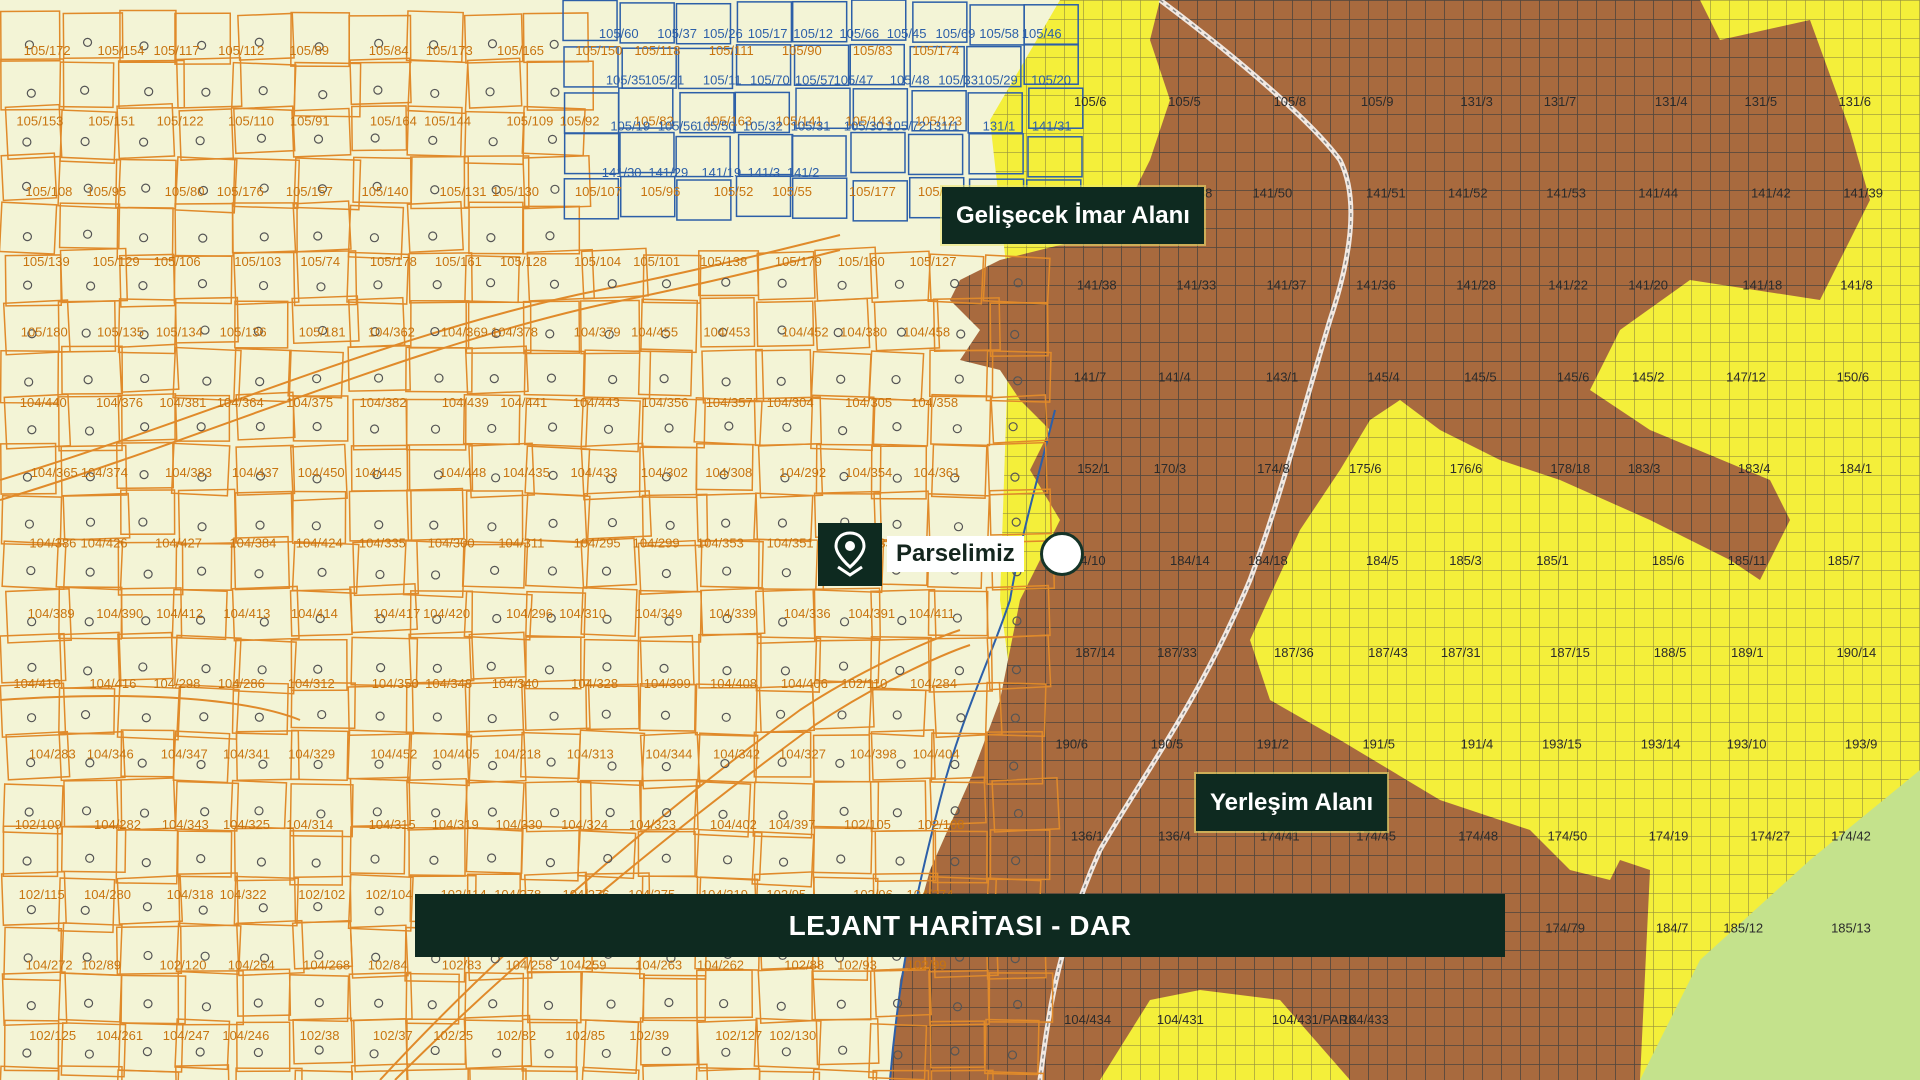 This screenshot has height=1080, width=1920. I want to click on parcel-number: 104/295, so click(597, 543).